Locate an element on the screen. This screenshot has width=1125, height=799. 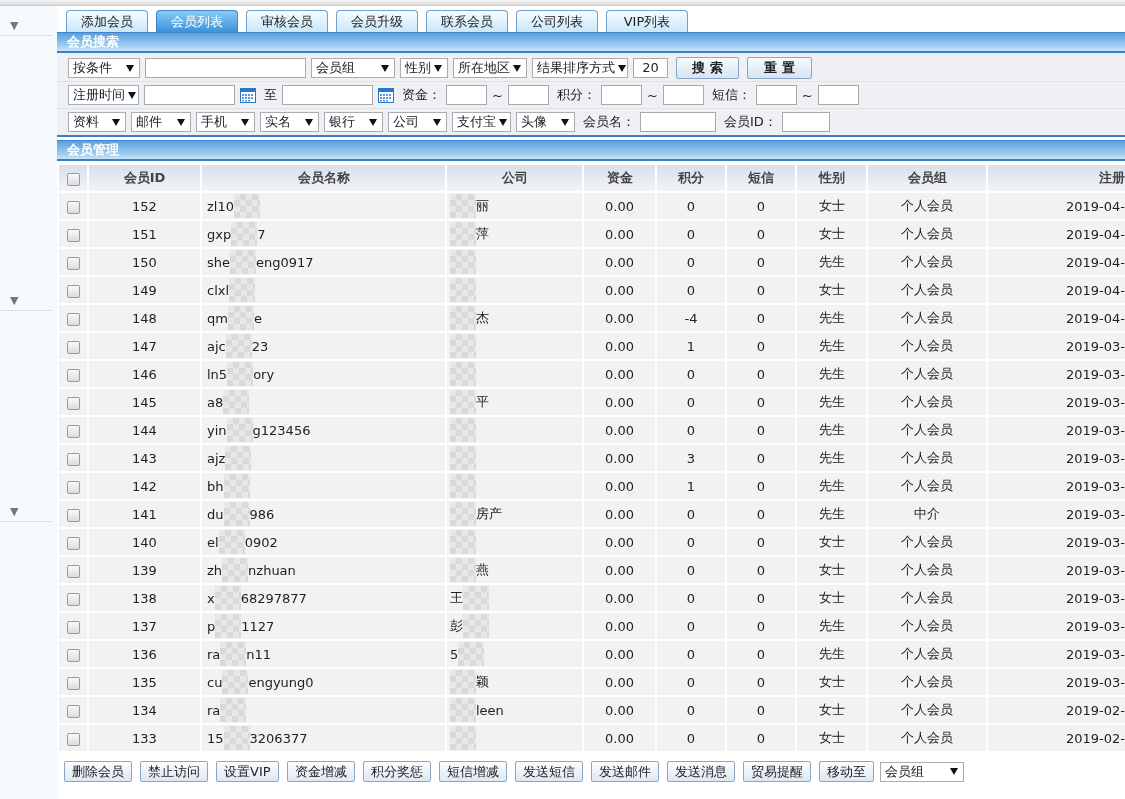
dropdown-select: 结果排序方式 is located at coordinates (580, 68).